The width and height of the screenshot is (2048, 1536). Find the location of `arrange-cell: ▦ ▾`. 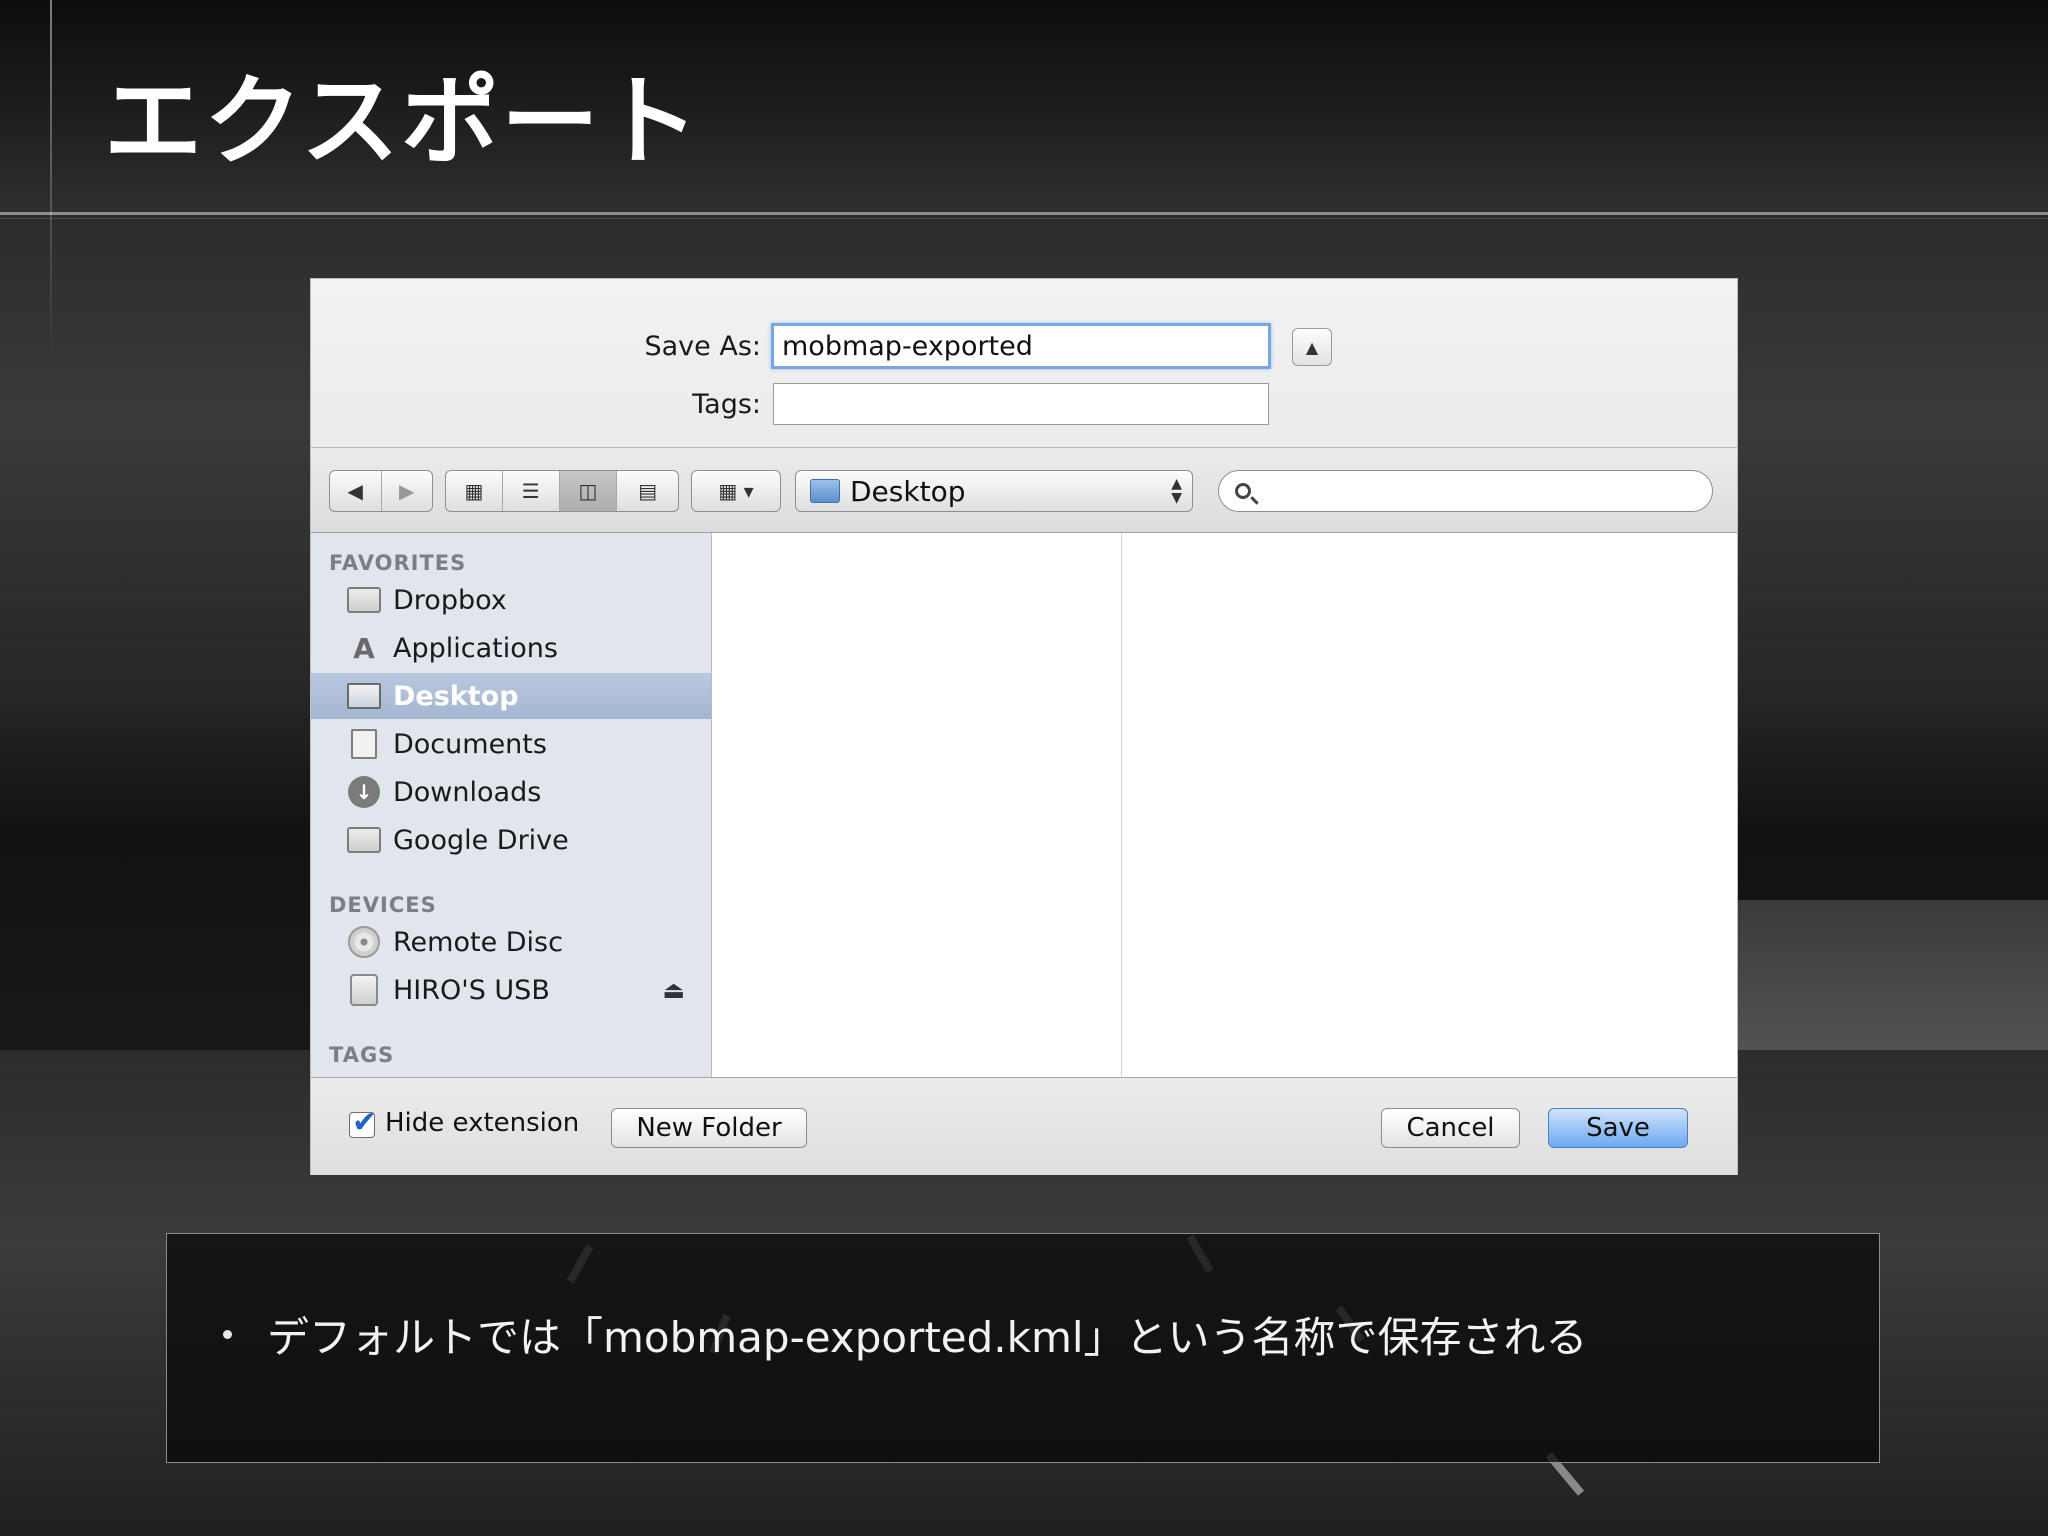

arrange-cell: ▦ ▾ is located at coordinates (736, 491).